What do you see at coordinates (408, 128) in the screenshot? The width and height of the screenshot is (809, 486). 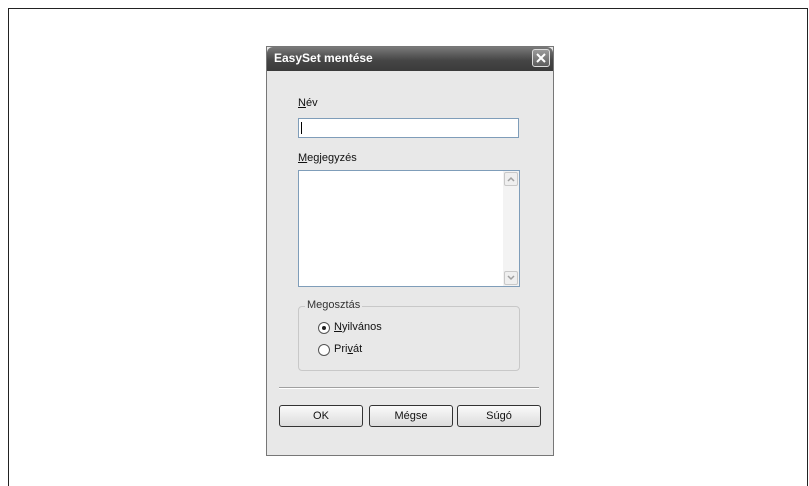 I see `name-input` at bounding box center [408, 128].